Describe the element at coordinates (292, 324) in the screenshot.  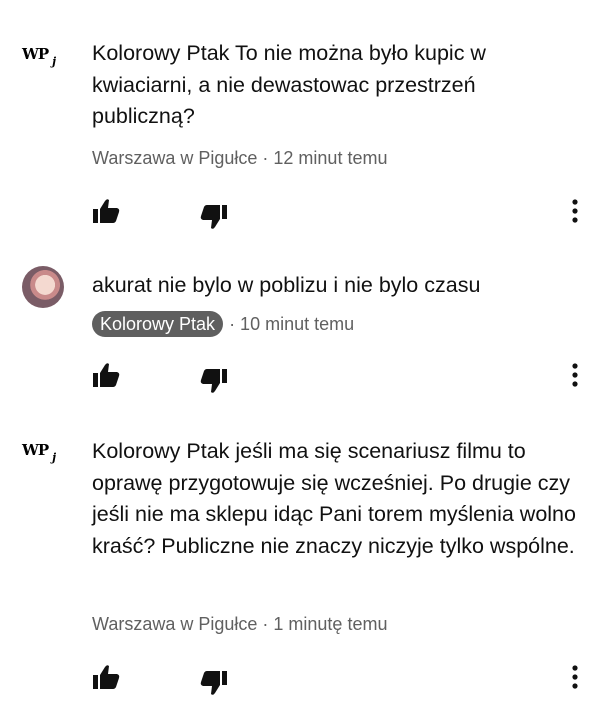
I see `comment-time: · 10 minut temu` at that location.